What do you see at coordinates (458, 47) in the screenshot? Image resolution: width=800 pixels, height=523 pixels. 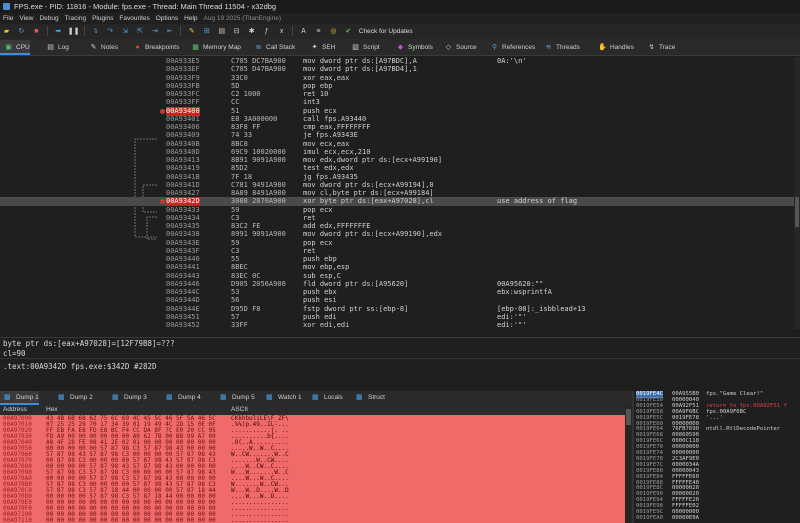 I see `tab-source: ◇ Source` at bounding box center [458, 47].